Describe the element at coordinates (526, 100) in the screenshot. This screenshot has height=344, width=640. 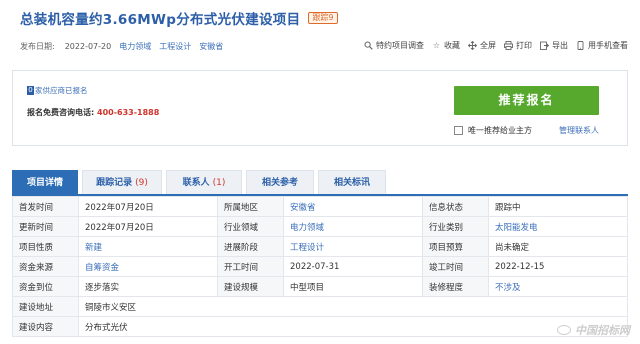
I see `recommend-signup-button: 推荐报名` at that location.